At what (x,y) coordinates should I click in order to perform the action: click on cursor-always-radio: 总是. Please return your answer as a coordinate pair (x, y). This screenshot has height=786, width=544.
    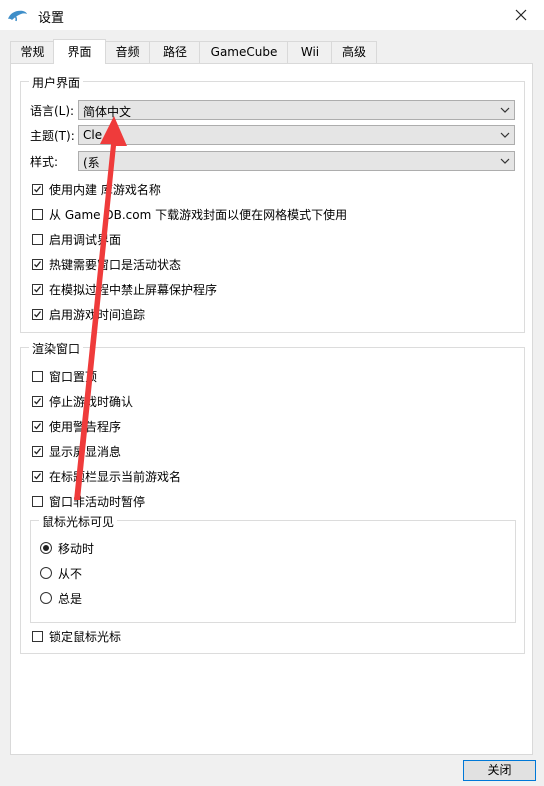
    Looking at the image, I should click on (61, 598).